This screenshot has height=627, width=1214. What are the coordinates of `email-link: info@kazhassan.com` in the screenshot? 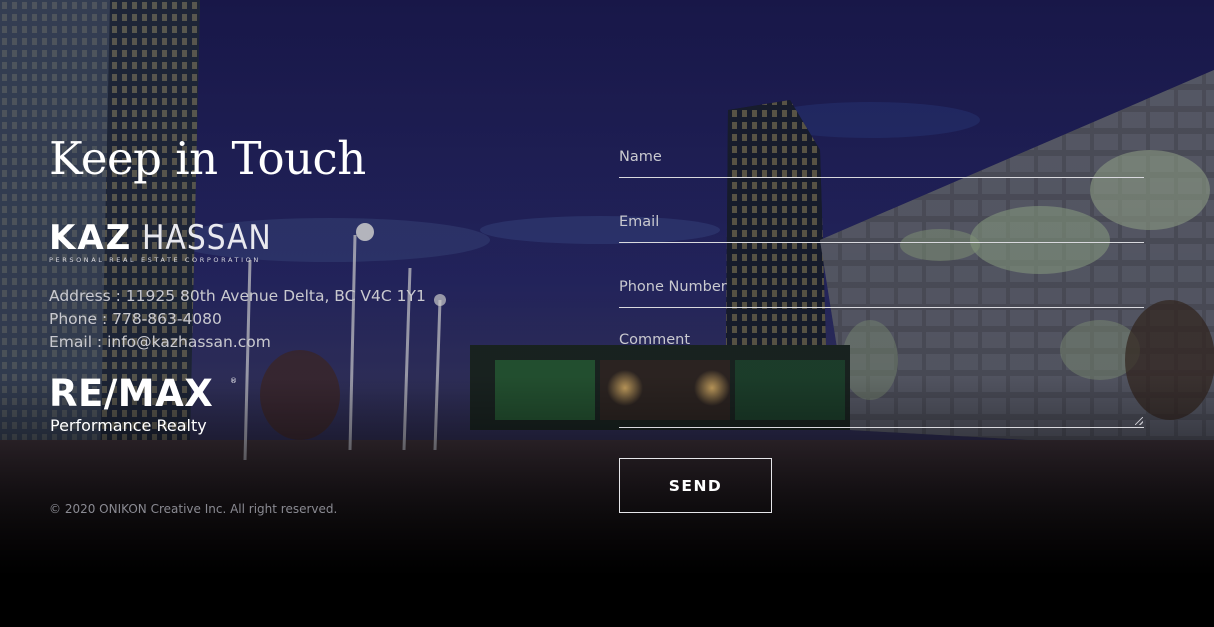 It's located at (189, 342).